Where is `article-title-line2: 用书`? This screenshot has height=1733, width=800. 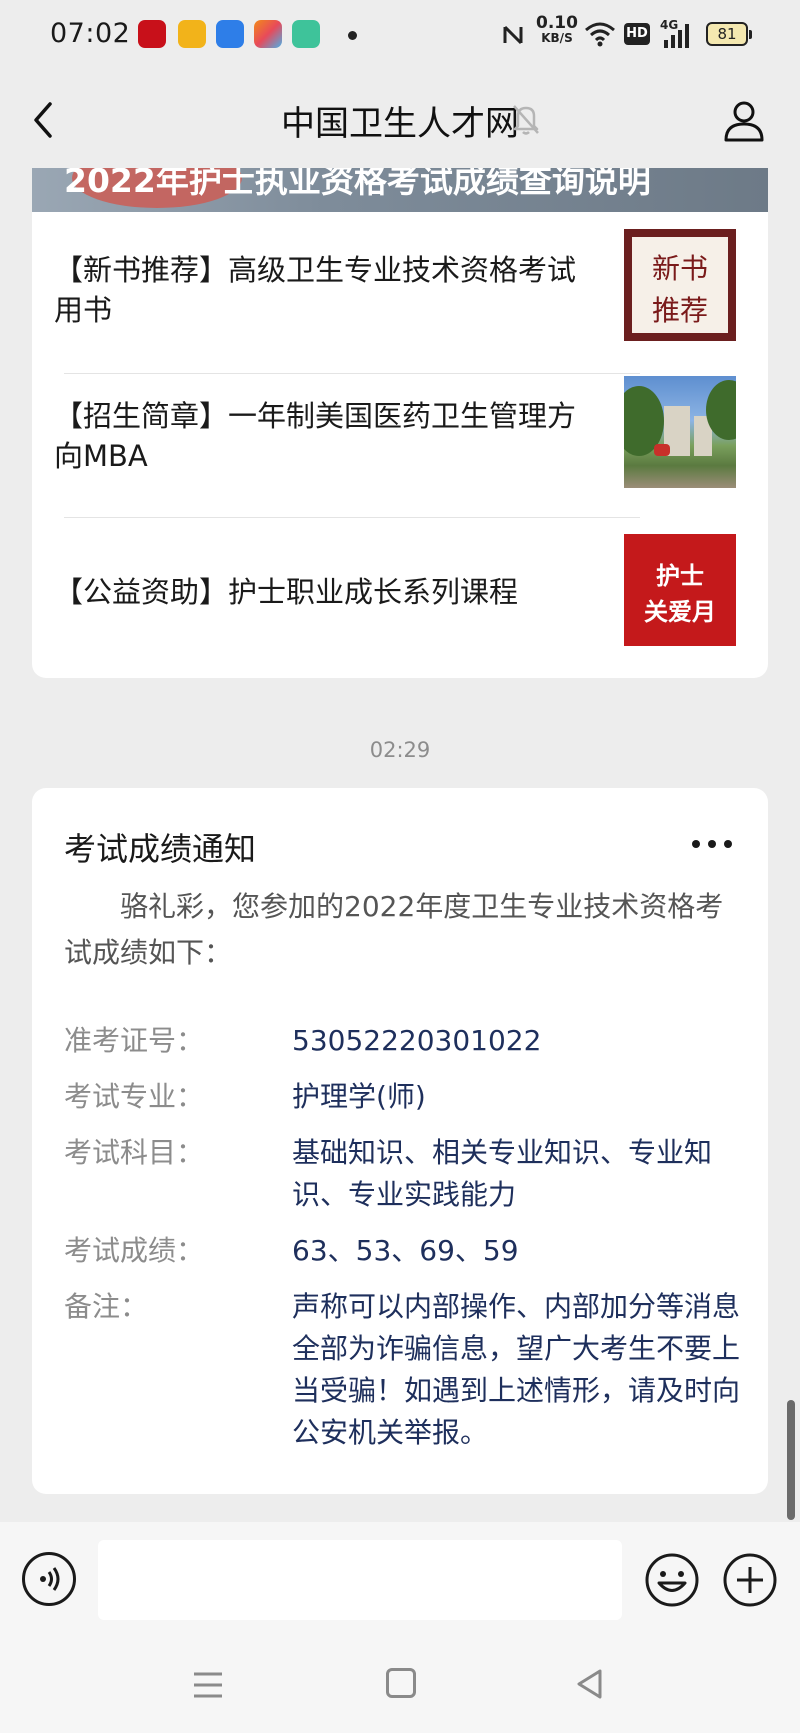 article-title-line2: 用书 is located at coordinates (83, 310).